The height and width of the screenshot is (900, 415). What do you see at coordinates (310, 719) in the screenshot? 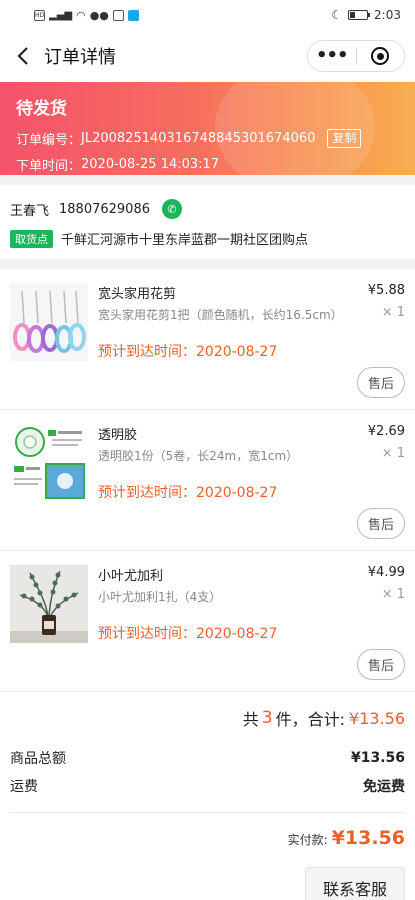
I see `count-suffix: 件，合计:` at bounding box center [310, 719].